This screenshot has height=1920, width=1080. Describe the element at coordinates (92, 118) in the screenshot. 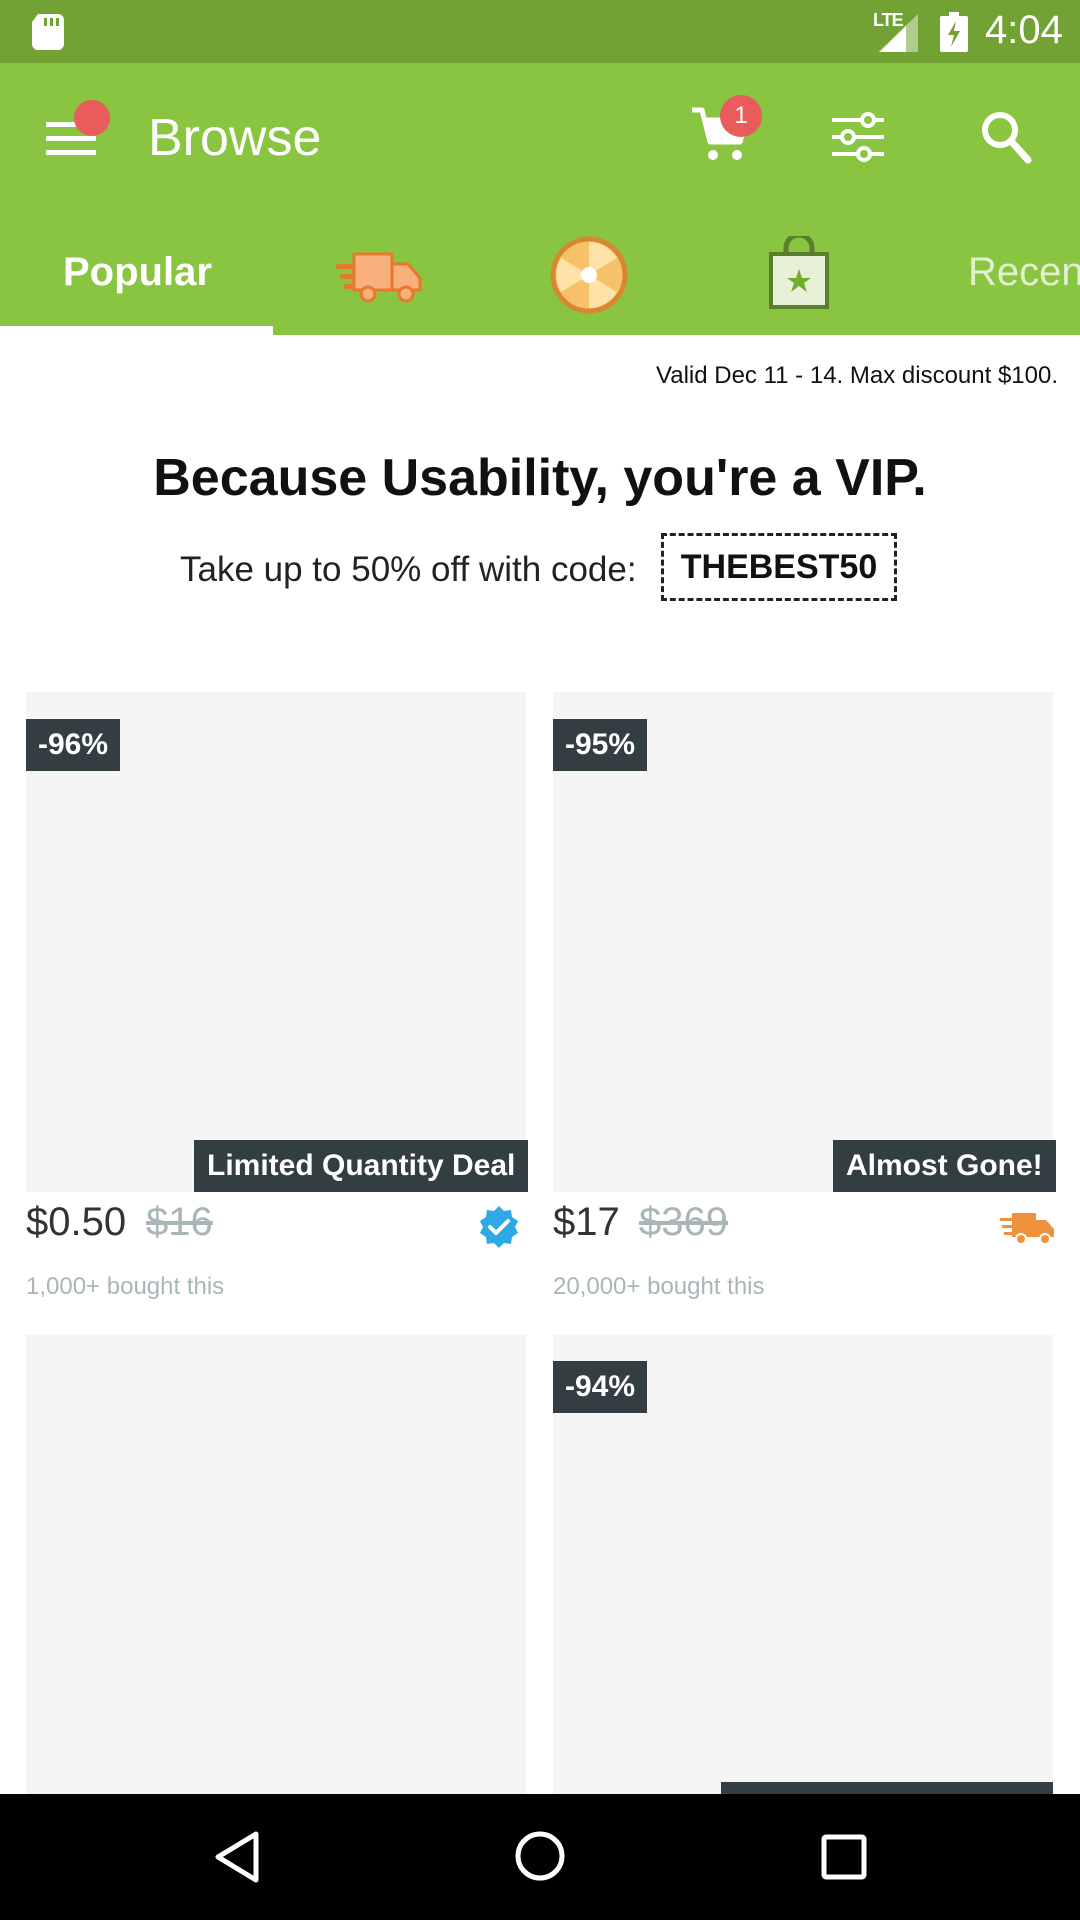

I see `notification-dot` at that location.